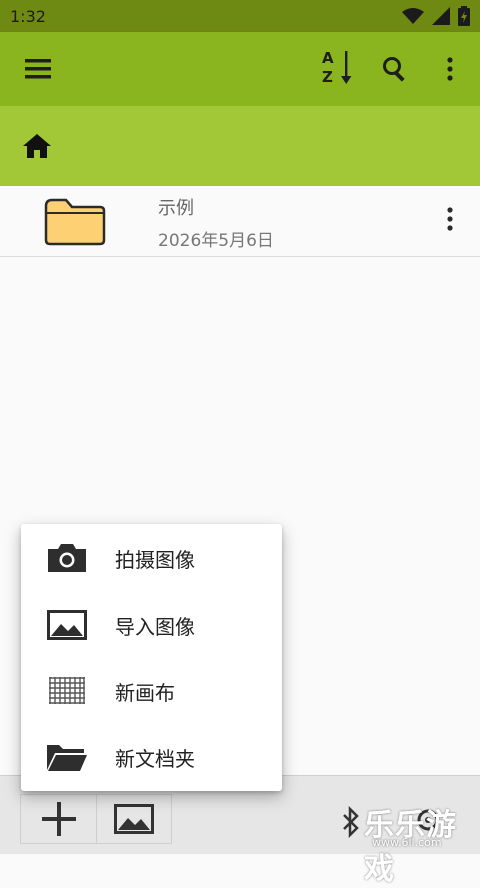 The image size is (480, 888). What do you see at coordinates (240, 221) in the screenshot?
I see `file-list-item: 示例 2026年5月6日` at bounding box center [240, 221].